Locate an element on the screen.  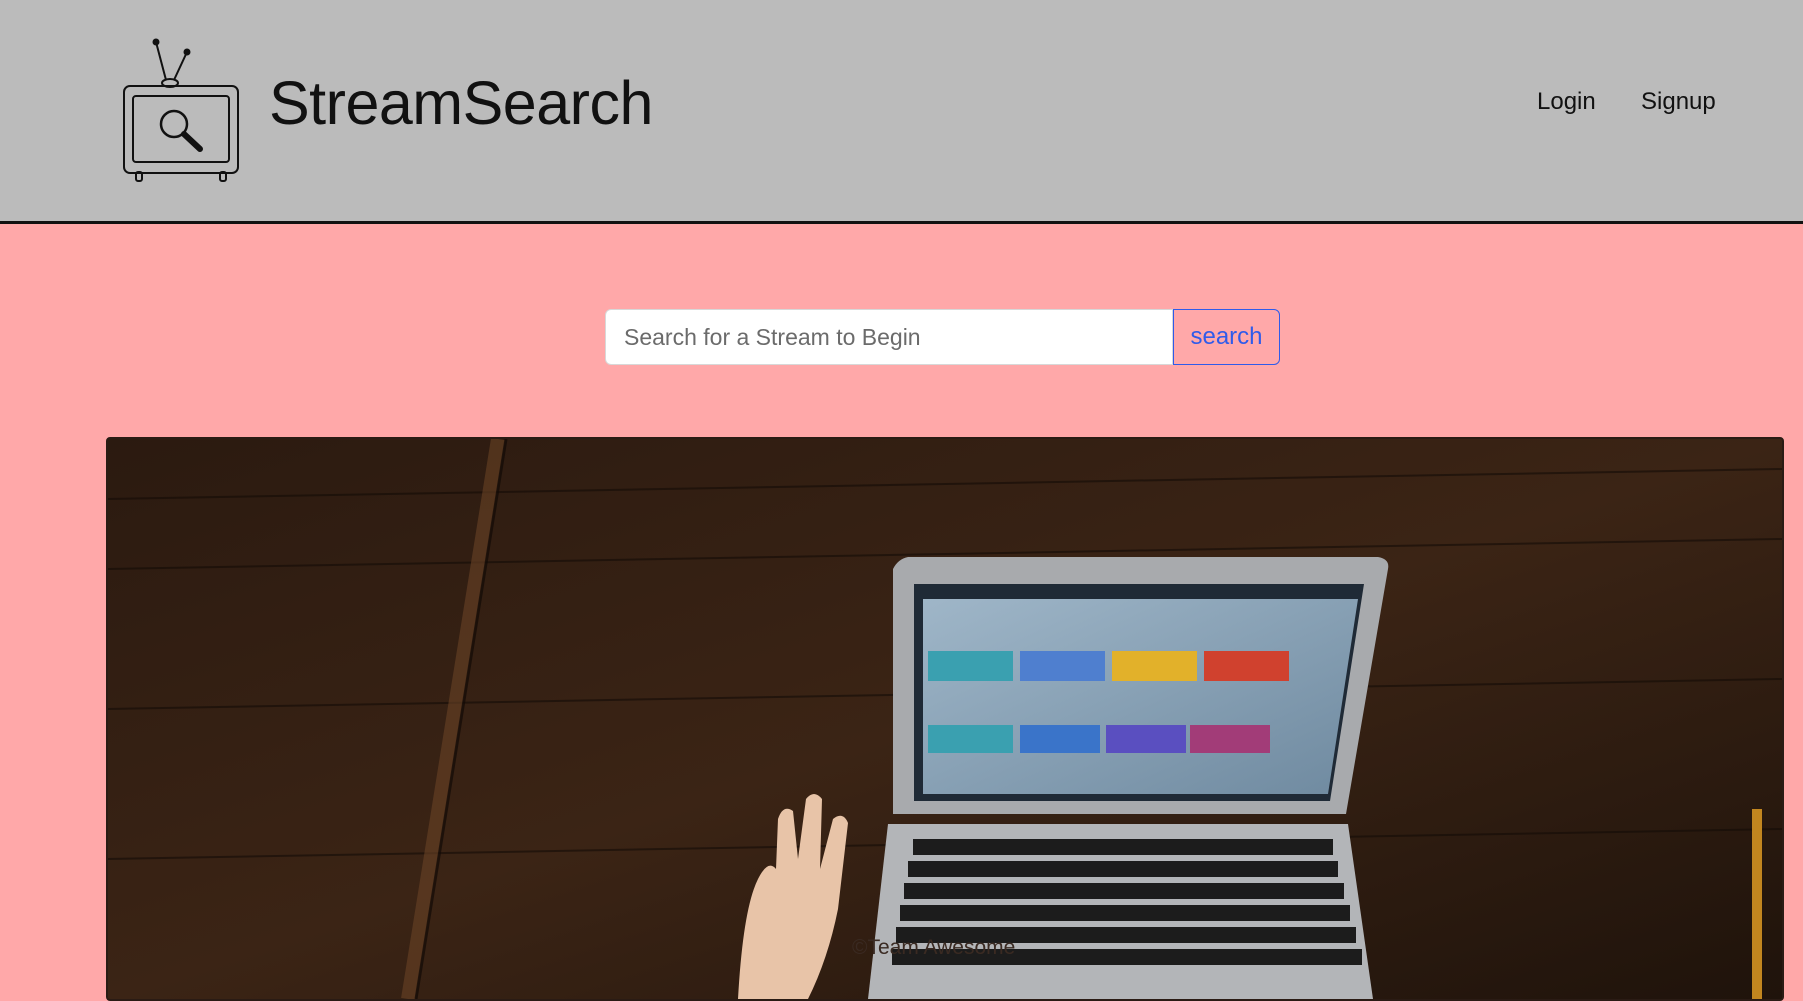
login-link: Login is located at coordinates (1566, 102).